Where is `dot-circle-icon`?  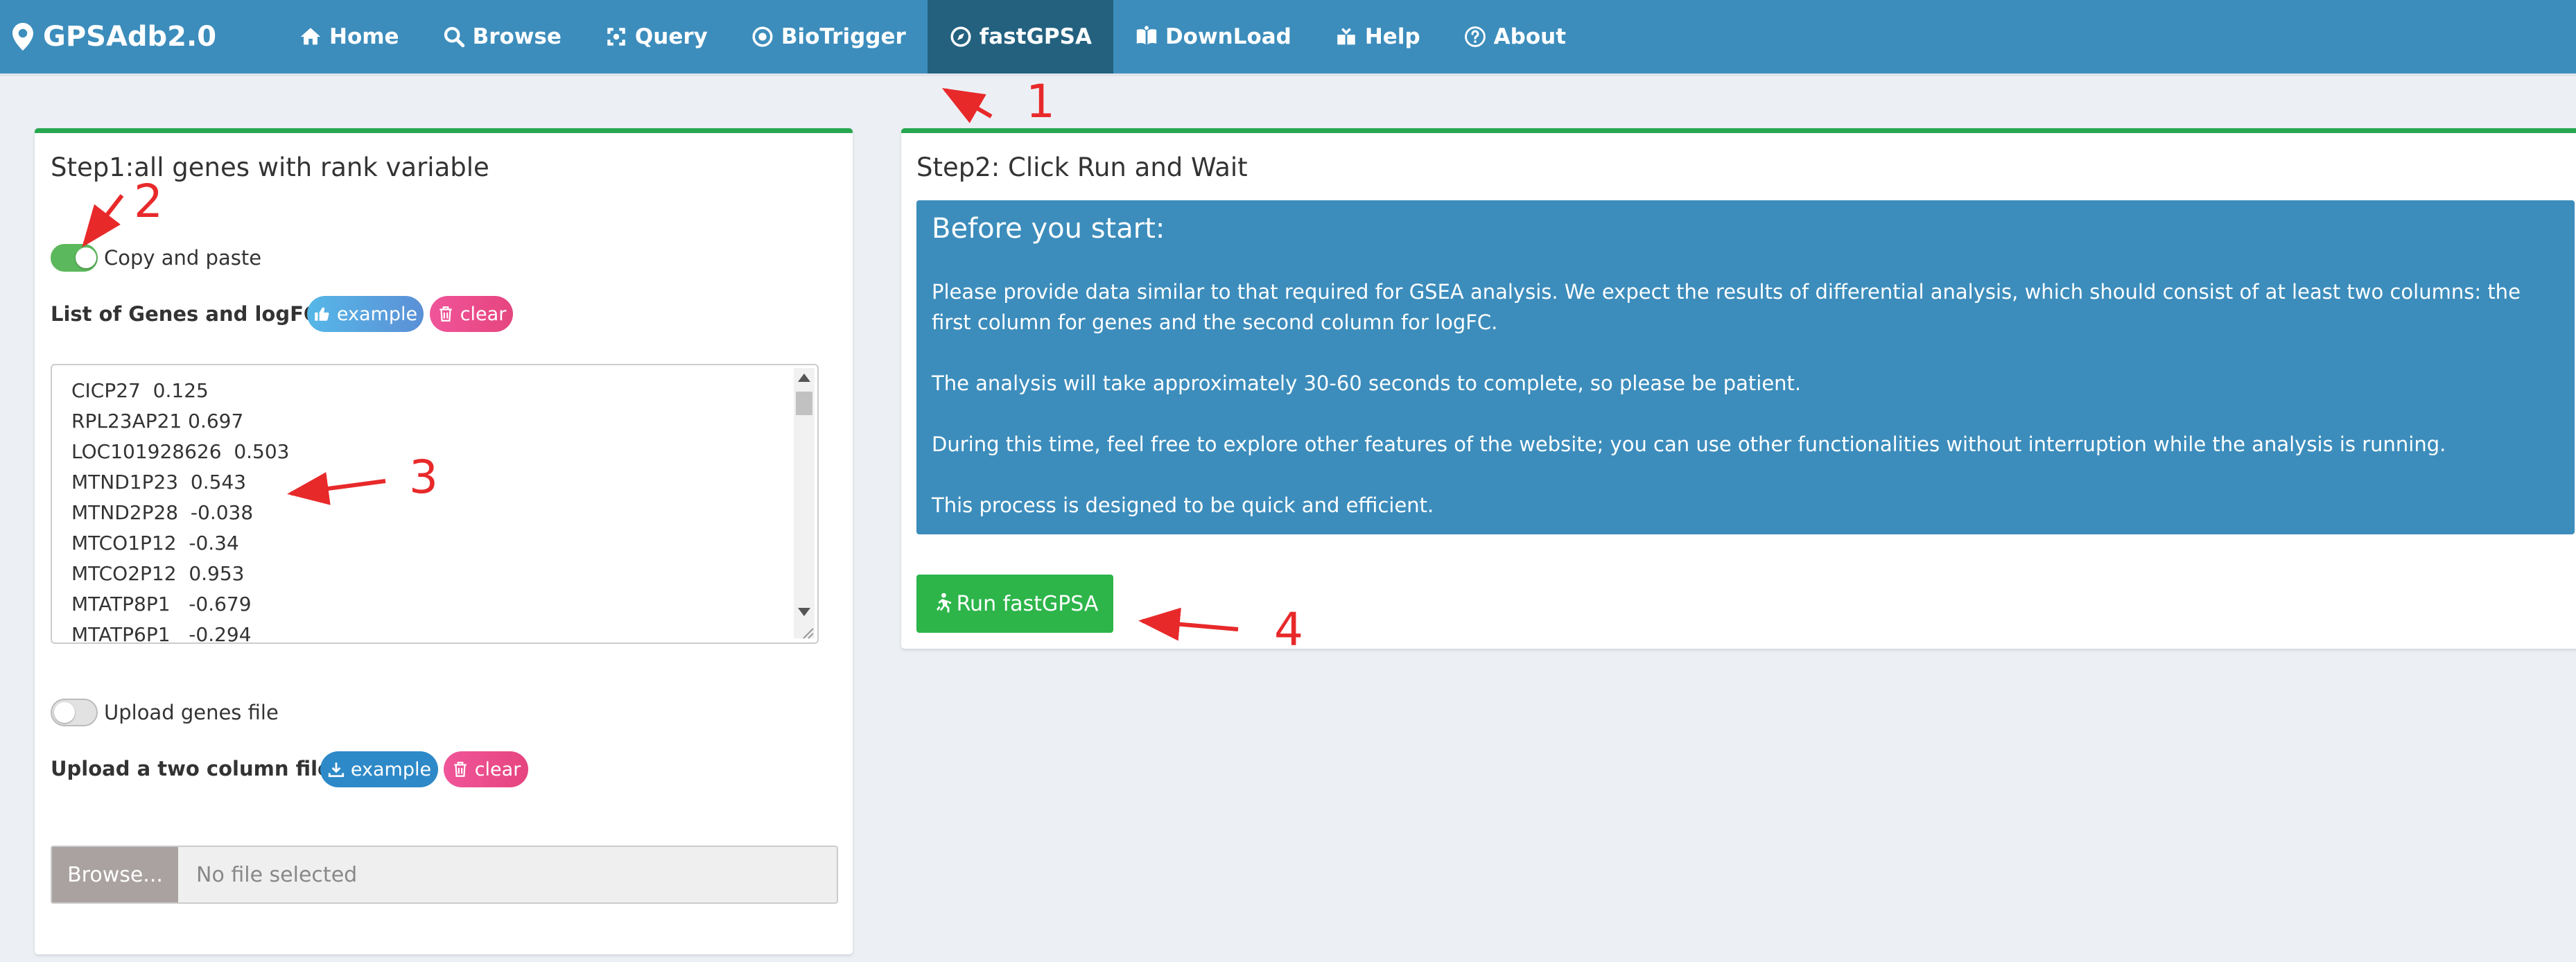
dot-circle-icon is located at coordinates (762, 36).